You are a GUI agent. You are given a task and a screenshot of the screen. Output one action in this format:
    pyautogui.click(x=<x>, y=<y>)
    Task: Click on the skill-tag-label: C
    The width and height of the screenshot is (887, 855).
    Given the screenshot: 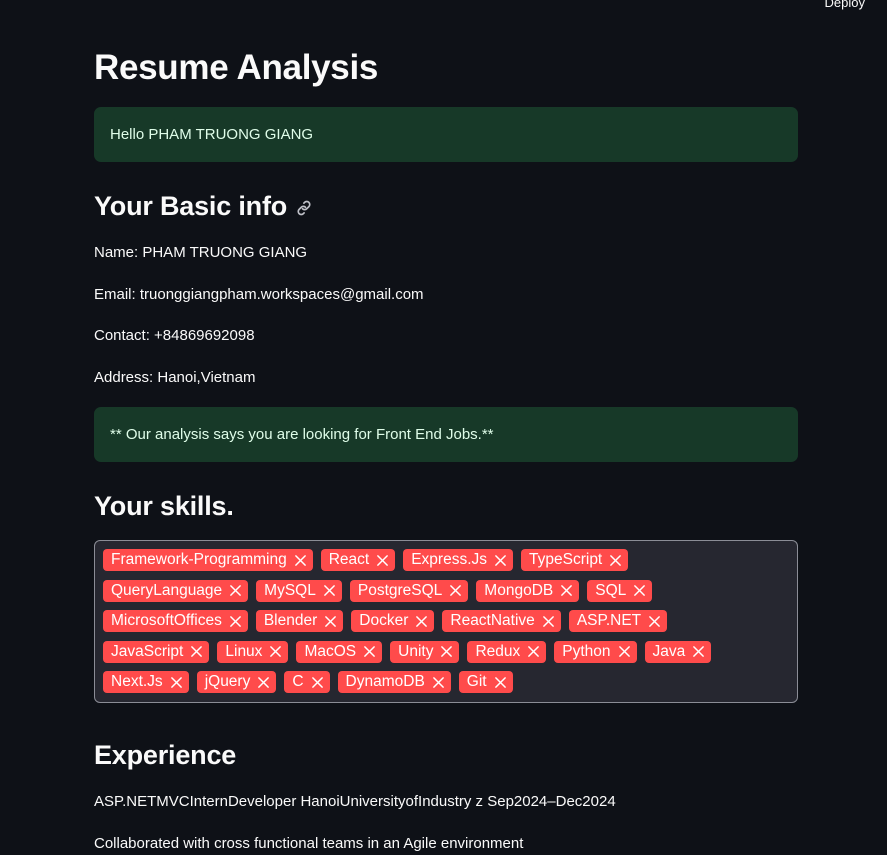 What is the action you would take?
    pyautogui.click(x=298, y=681)
    